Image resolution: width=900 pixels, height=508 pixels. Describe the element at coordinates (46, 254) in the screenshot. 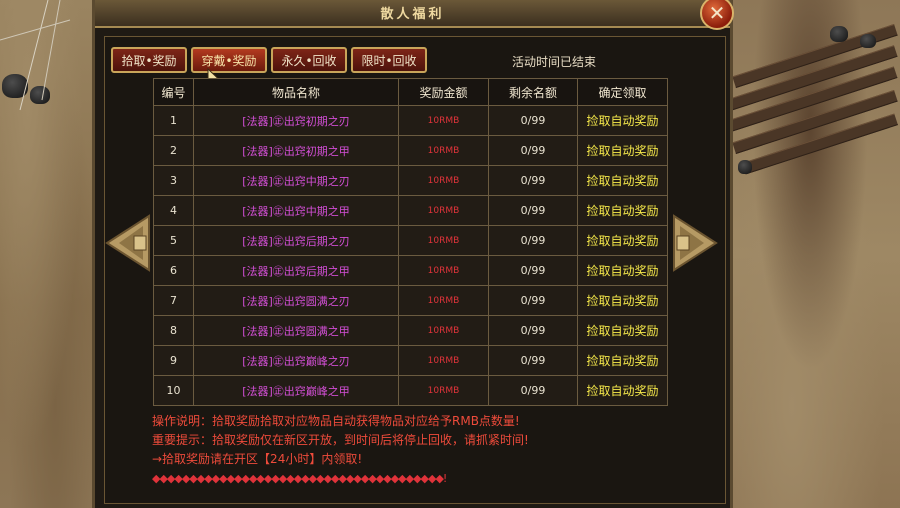

I see `background-terrain-left` at that location.